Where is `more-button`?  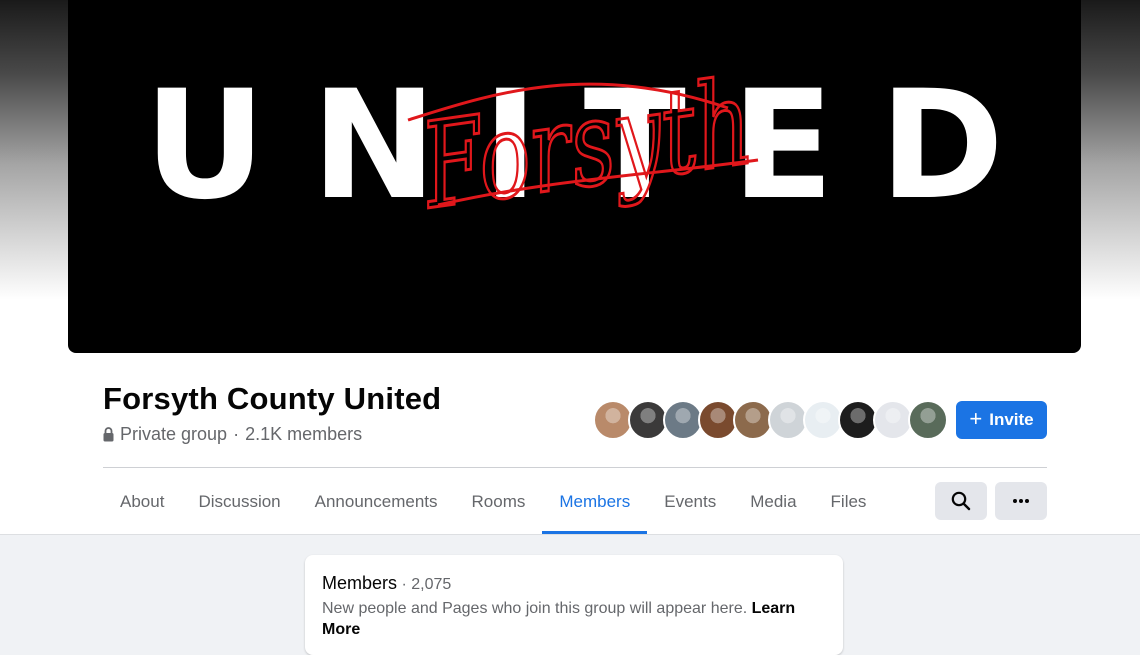 more-button is located at coordinates (1021, 501).